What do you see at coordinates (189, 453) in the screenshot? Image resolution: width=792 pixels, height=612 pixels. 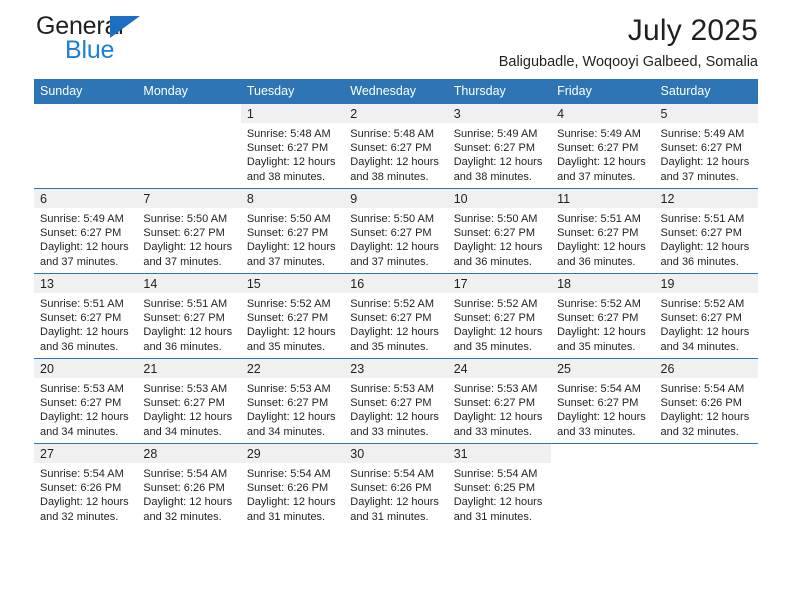 I see `day-number: 28` at bounding box center [189, 453].